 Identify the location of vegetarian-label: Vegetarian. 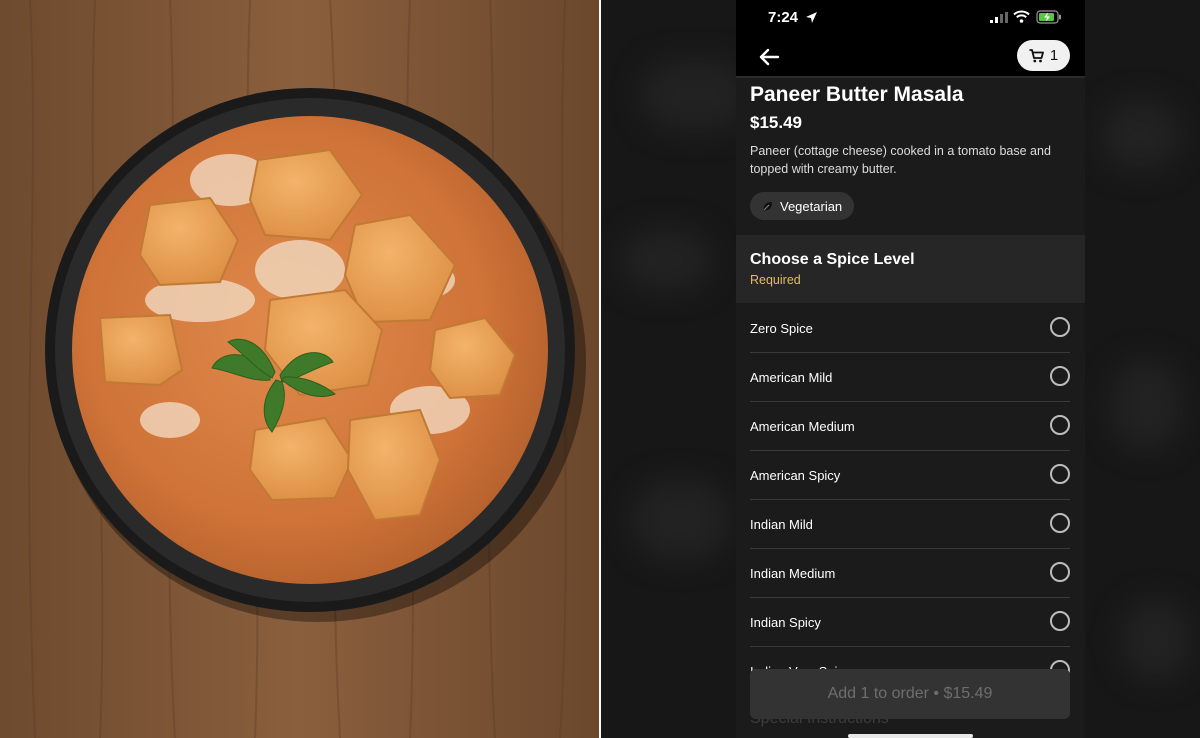
(811, 206).